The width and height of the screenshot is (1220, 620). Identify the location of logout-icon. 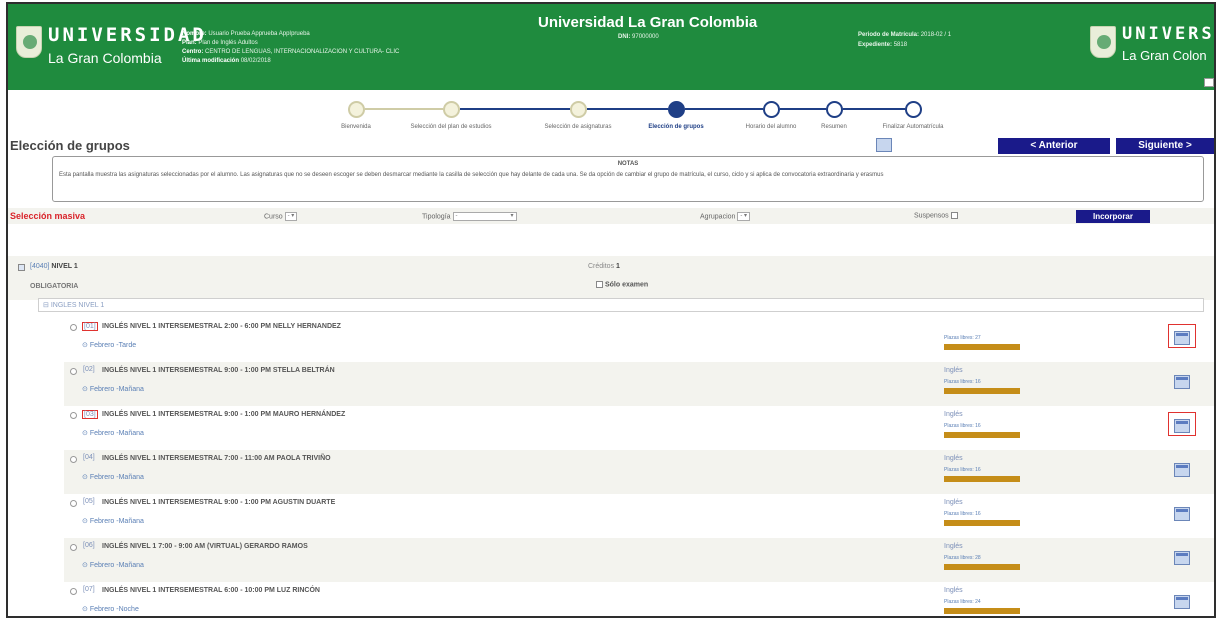
(1209, 82).